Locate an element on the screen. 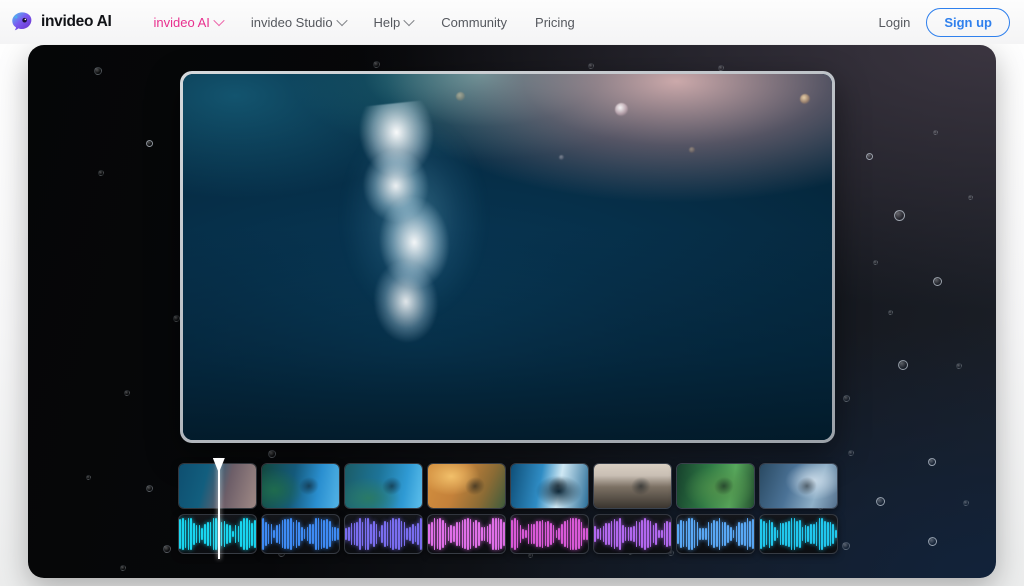 The width and height of the screenshot is (1024, 586). nav-label: Community is located at coordinates (474, 22).